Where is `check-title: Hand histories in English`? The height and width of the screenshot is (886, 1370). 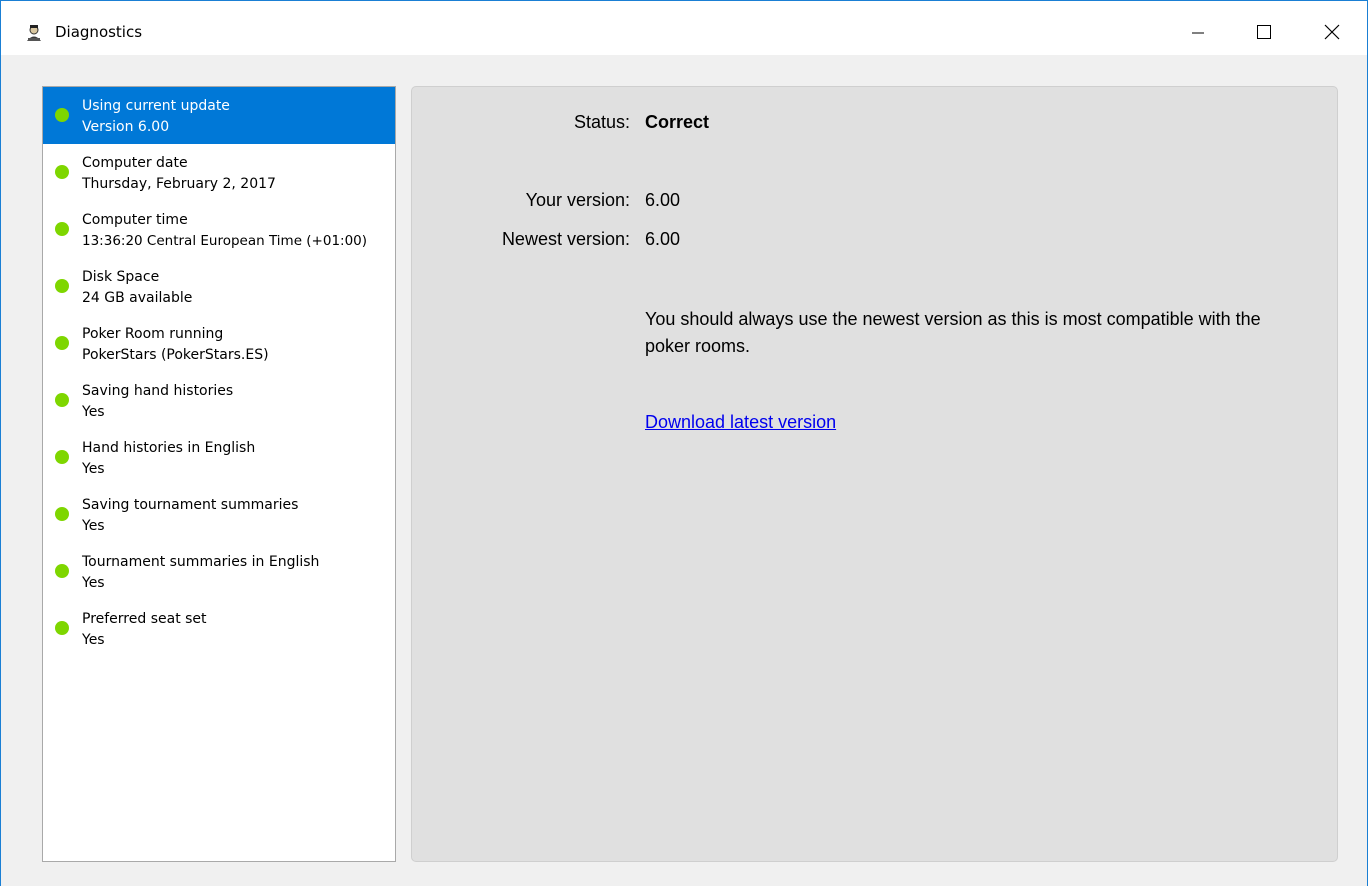 check-title: Hand histories in English is located at coordinates (169, 448).